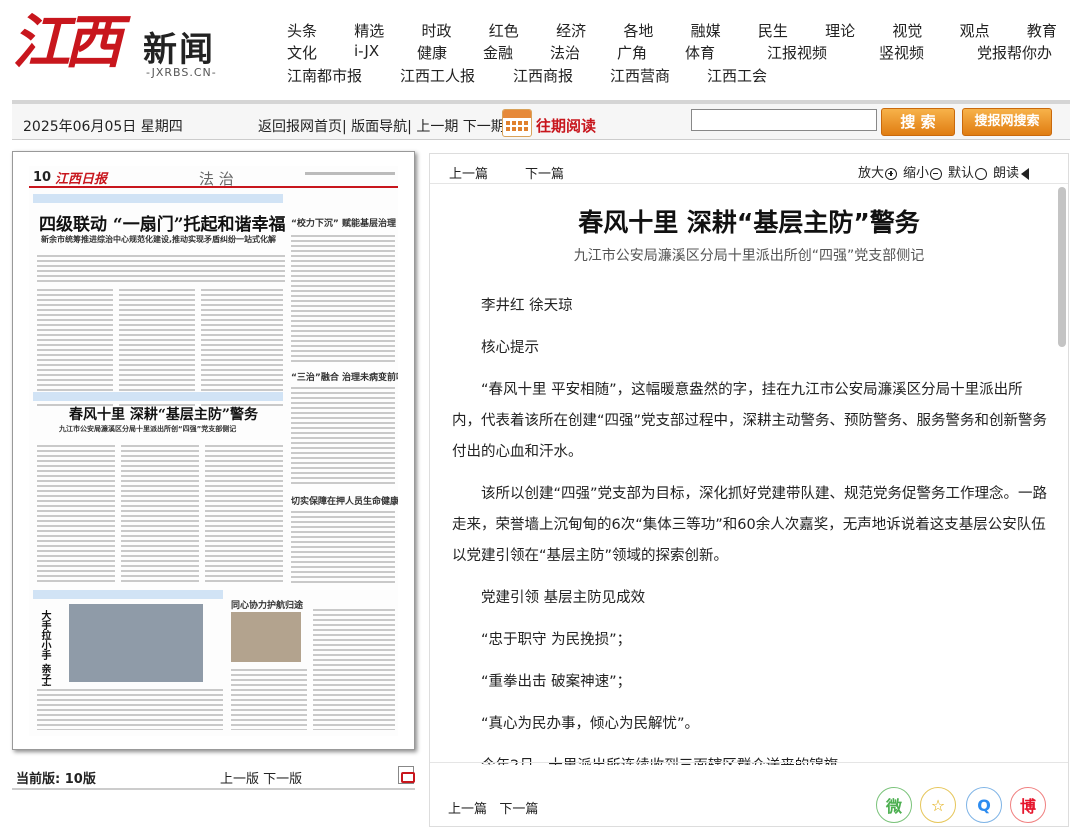 This screenshot has height=832, width=1080. I want to click on page-nav-bar: 当前版: 10版 上一版 下一版, so click(213, 776).